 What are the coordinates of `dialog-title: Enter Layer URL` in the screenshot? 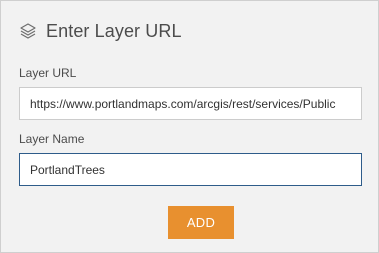 It's located at (114, 30).